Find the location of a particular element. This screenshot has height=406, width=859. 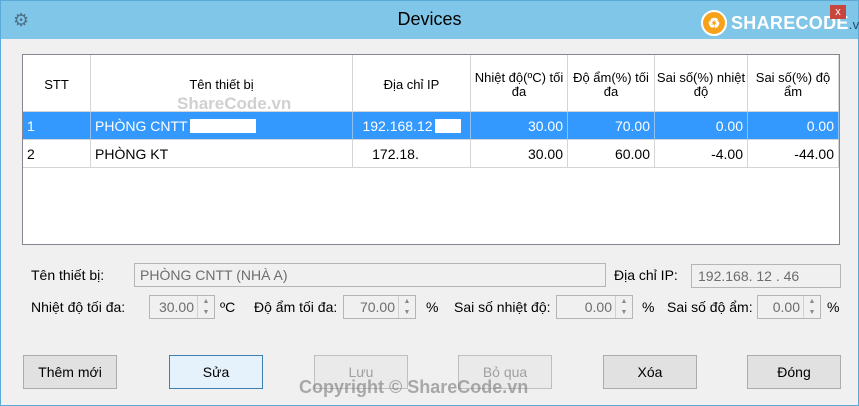

hum-max-value: 70.00 is located at coordinates (377, 307).